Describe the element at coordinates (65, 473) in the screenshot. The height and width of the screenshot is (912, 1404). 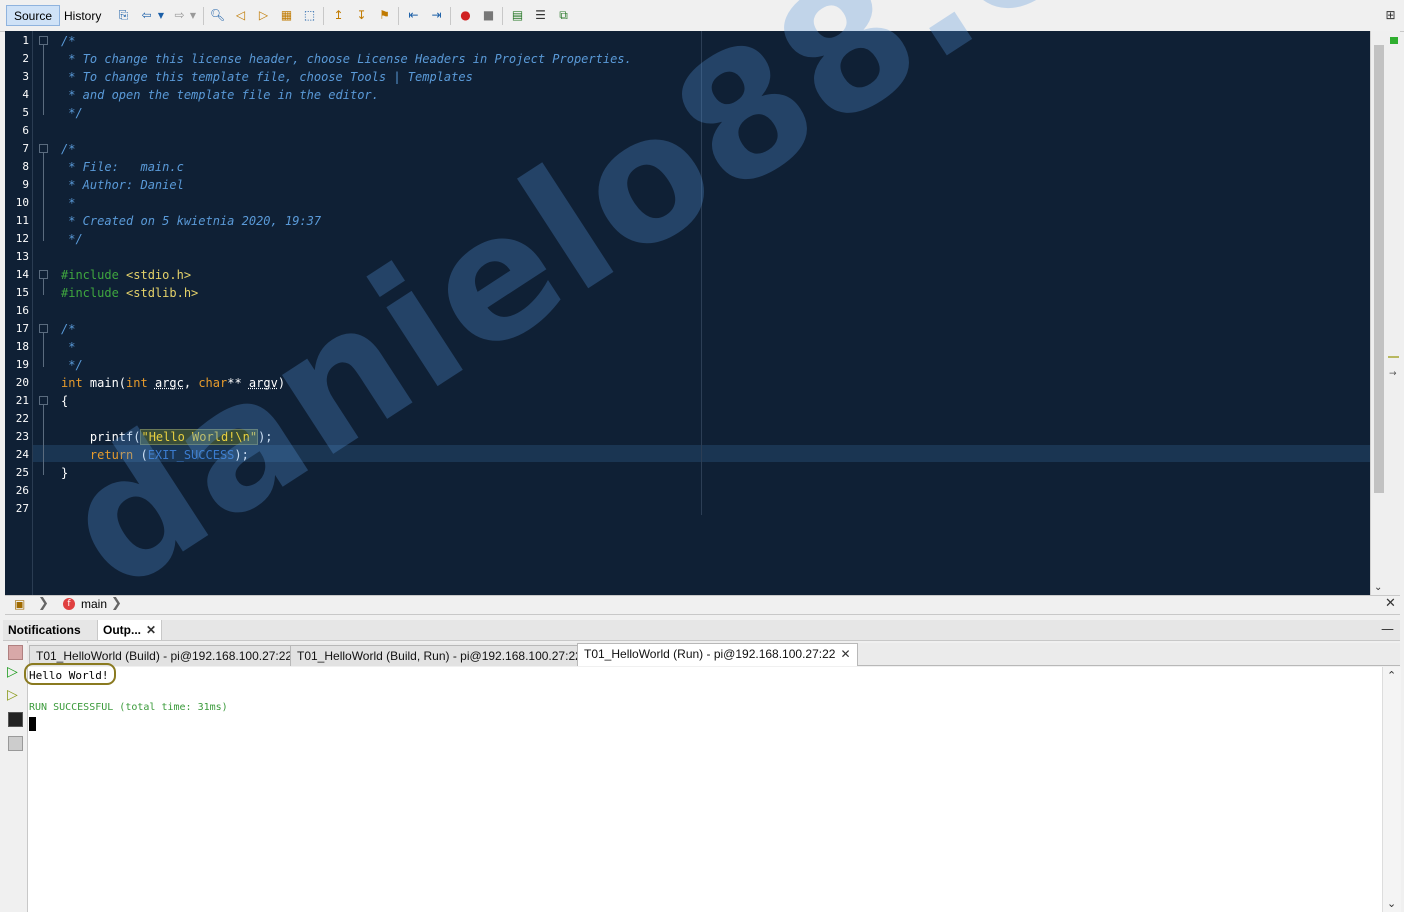
I see `code-line: }` at that location.